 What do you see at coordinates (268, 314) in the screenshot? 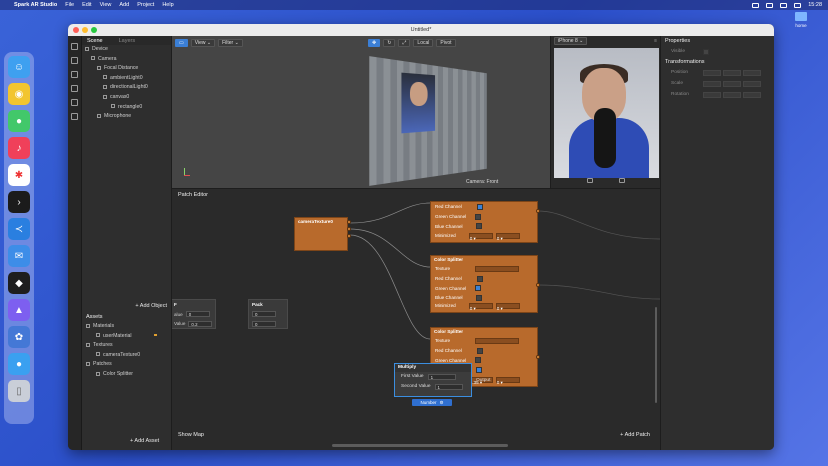
I see `pack-node: Pack 0 0` at bounding box center [268, 314].